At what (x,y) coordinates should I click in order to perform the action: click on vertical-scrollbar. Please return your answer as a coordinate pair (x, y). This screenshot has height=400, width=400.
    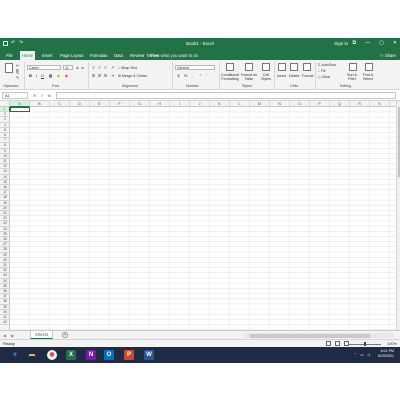
    Looking at the image, I should click on (398, 215).